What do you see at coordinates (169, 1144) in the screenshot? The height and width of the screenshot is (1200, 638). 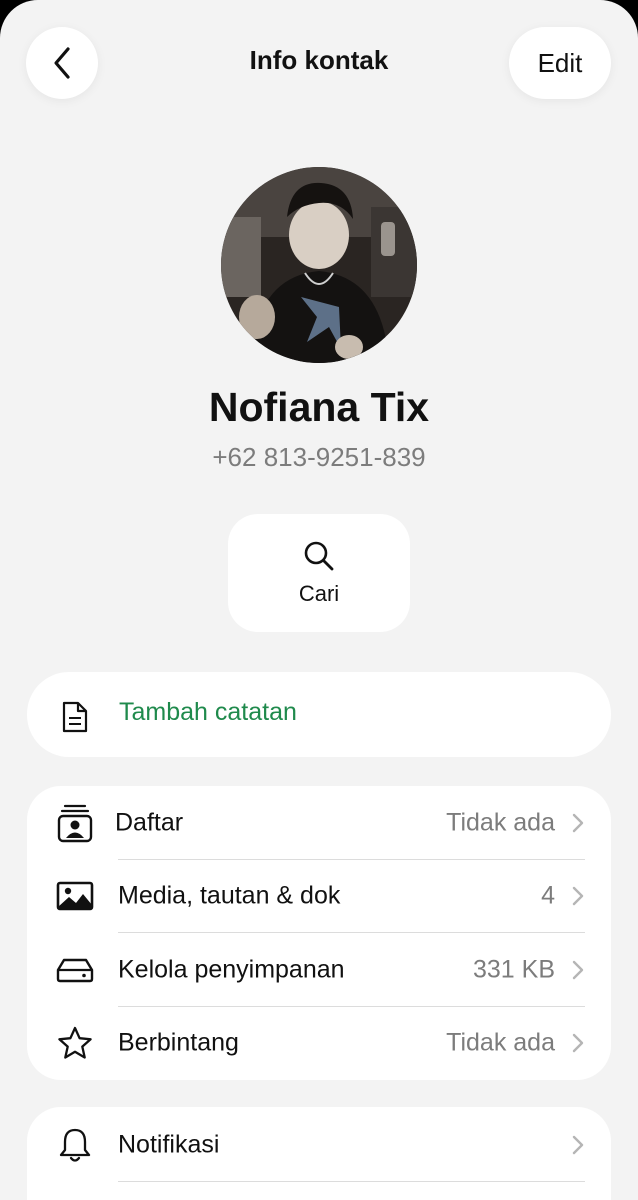 I see `list-item-label: Notifikasi` at bounding box center [169, 1144].